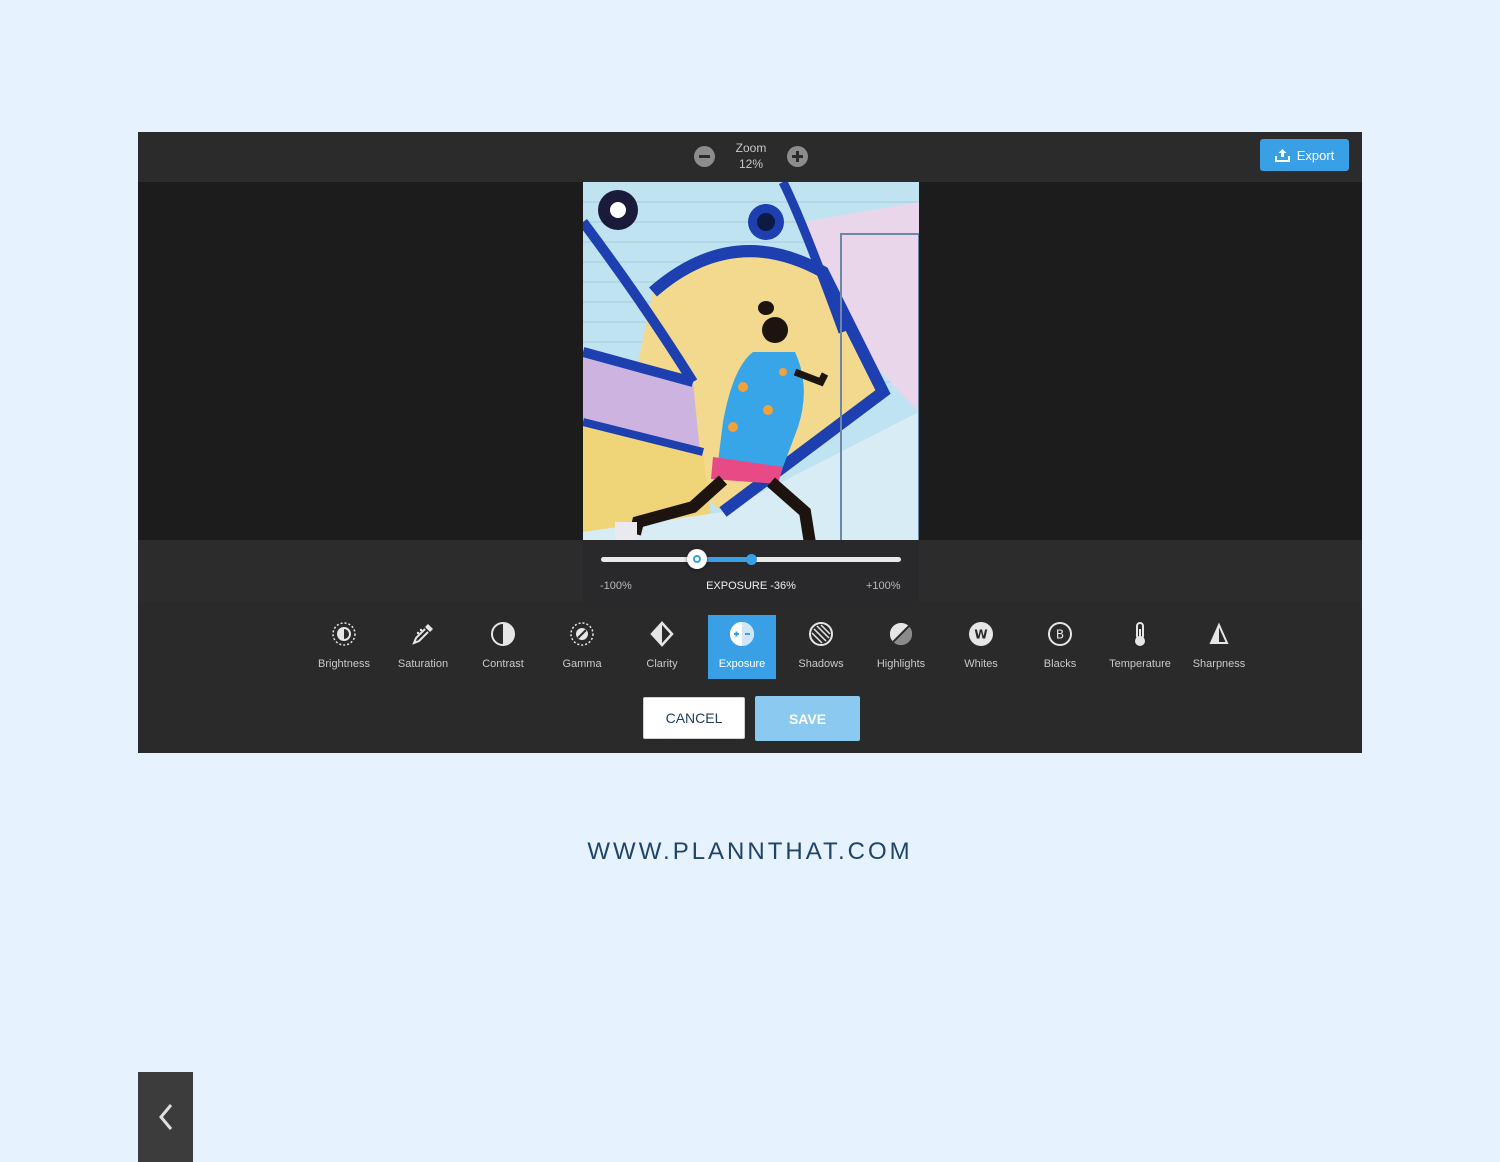 The height and width of the screenshot is (1162, 1500). I want to click on export-label: Export, so click(1315, 155).